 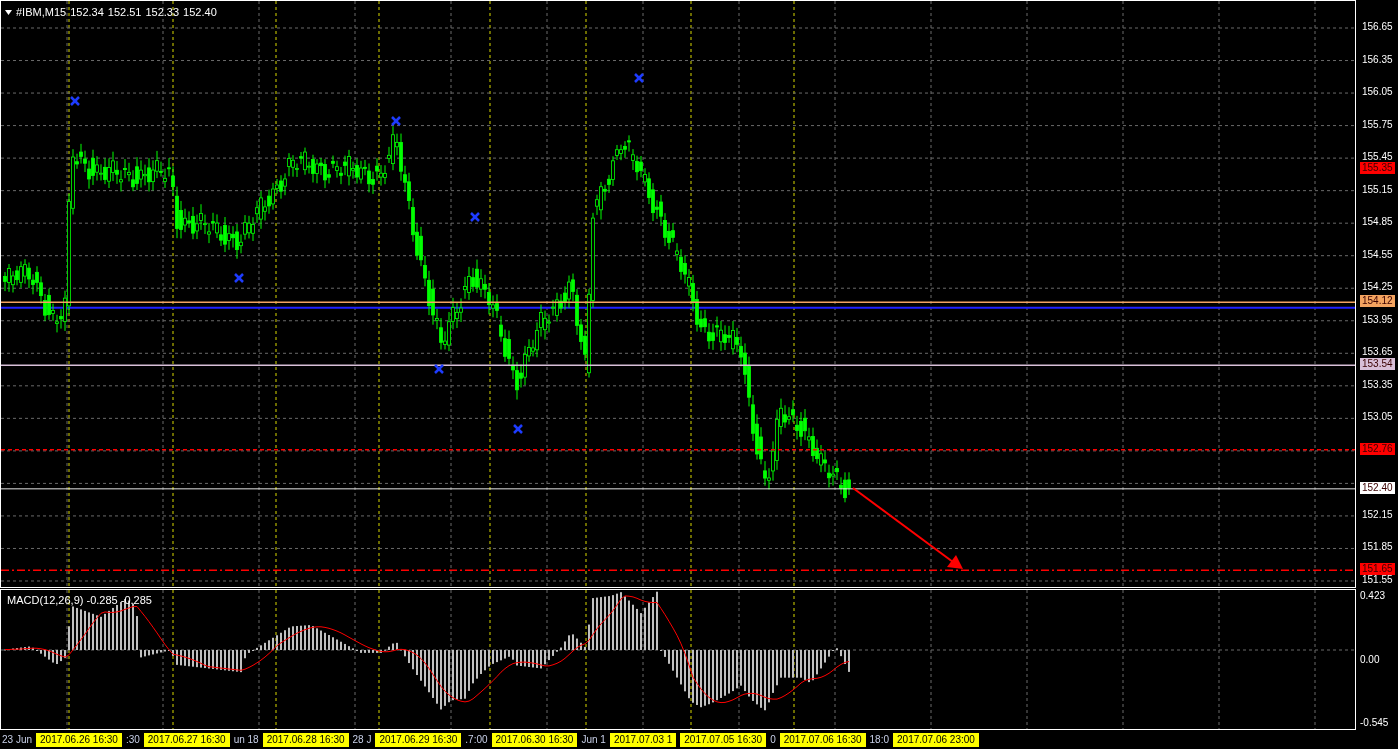 I want to click on time-axis-label: 2017.06.26 16:30, so click(x=79, y=739).